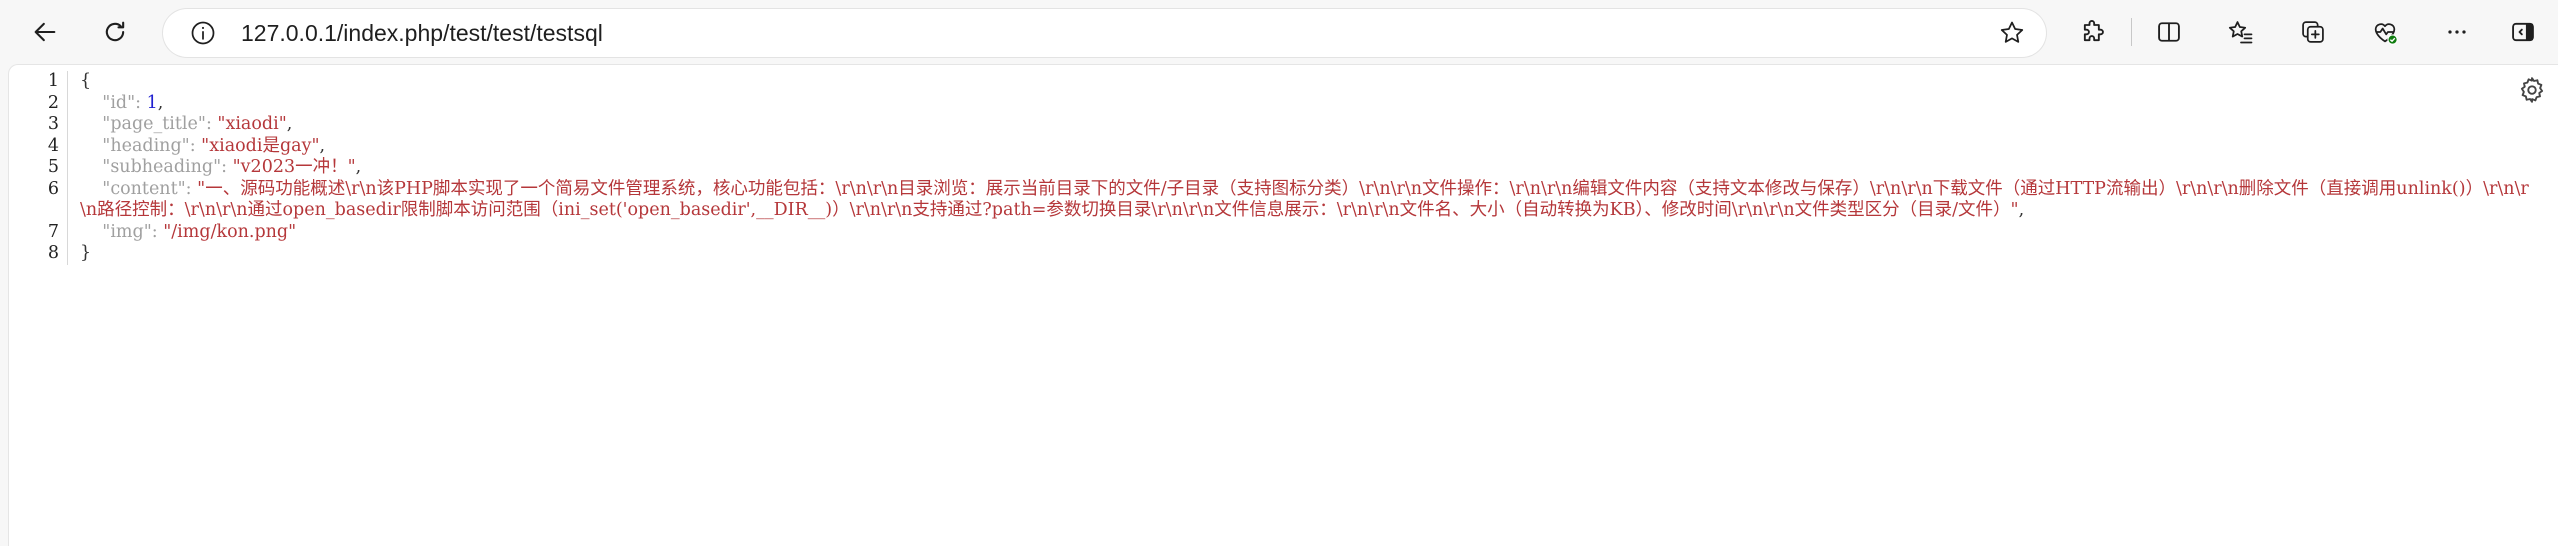 The width and height of the screenshot is (2558, 546). Describe the element at coordinates (203, 33) in the screenshot. I see `info-icon` at that location.